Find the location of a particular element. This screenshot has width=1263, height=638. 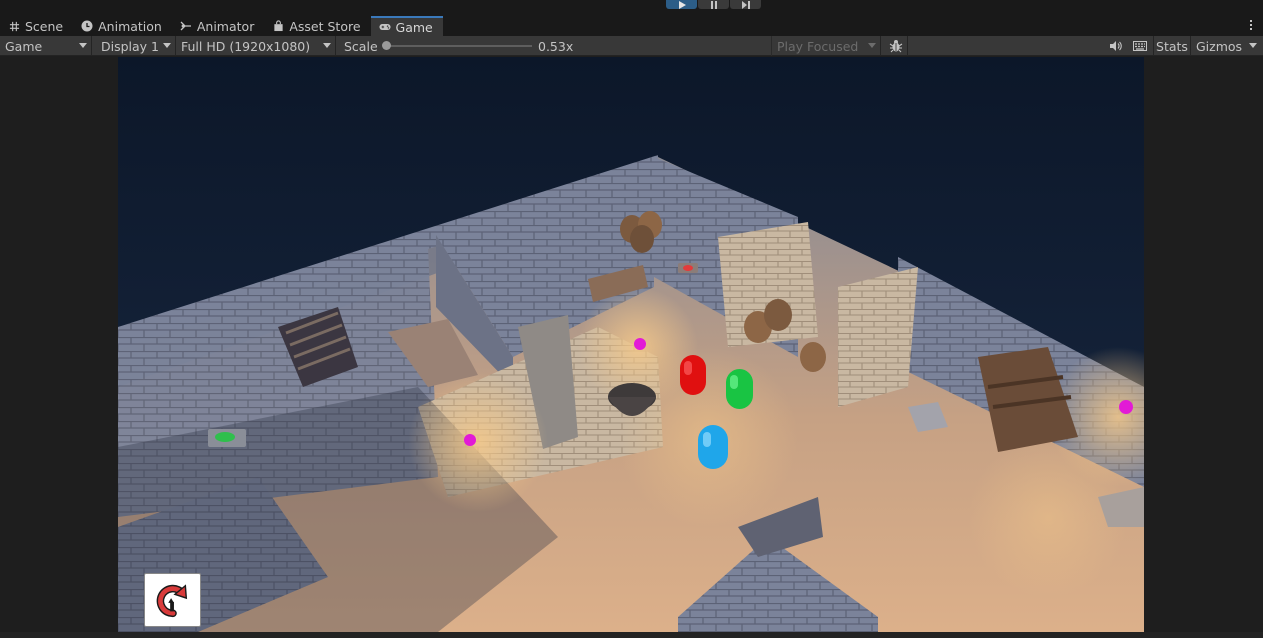

step-icon is located at coordinates (745, 4).